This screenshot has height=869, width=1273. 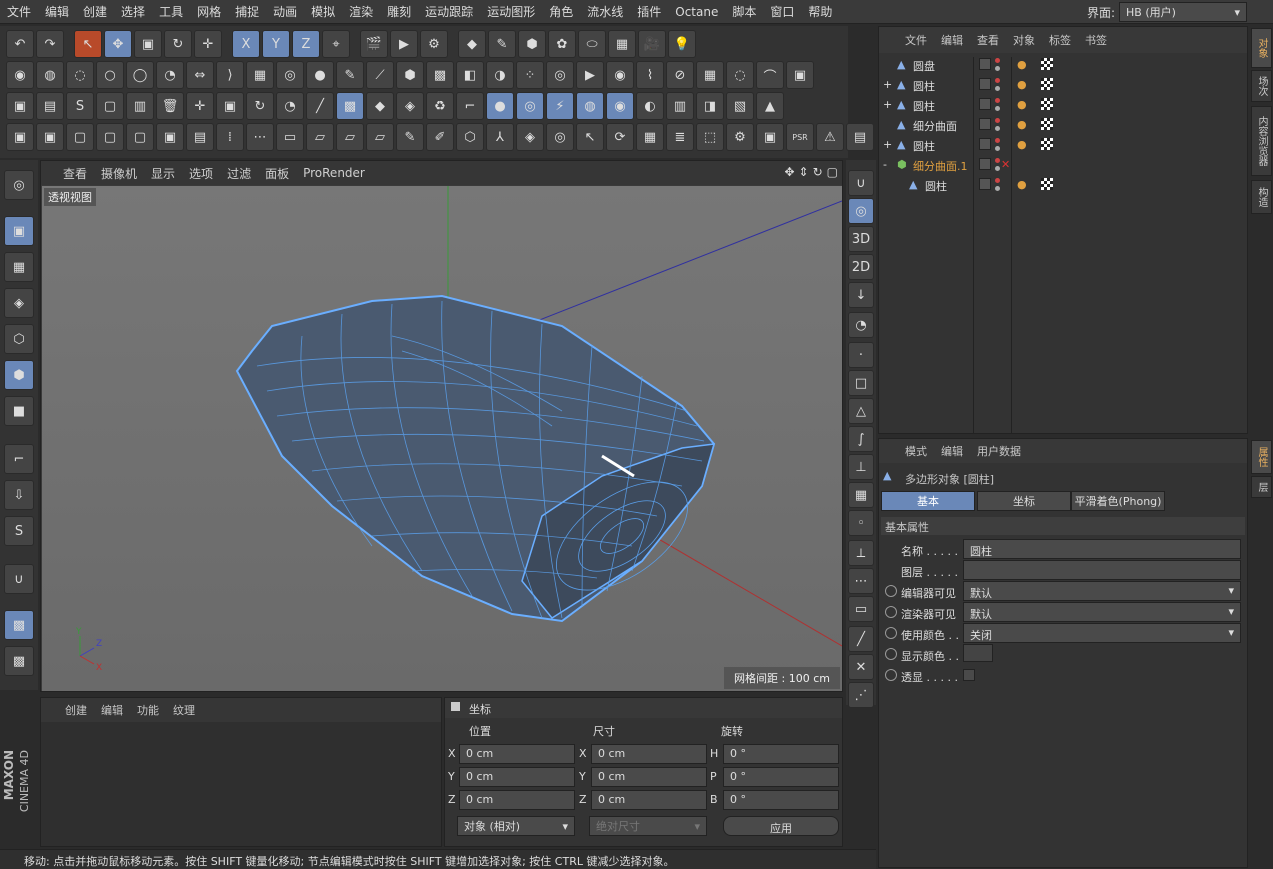 What do you see at coordinates (290, 137) in the screenshot?
I see `slice-icon: ▭` at bounding box center [290, 137].